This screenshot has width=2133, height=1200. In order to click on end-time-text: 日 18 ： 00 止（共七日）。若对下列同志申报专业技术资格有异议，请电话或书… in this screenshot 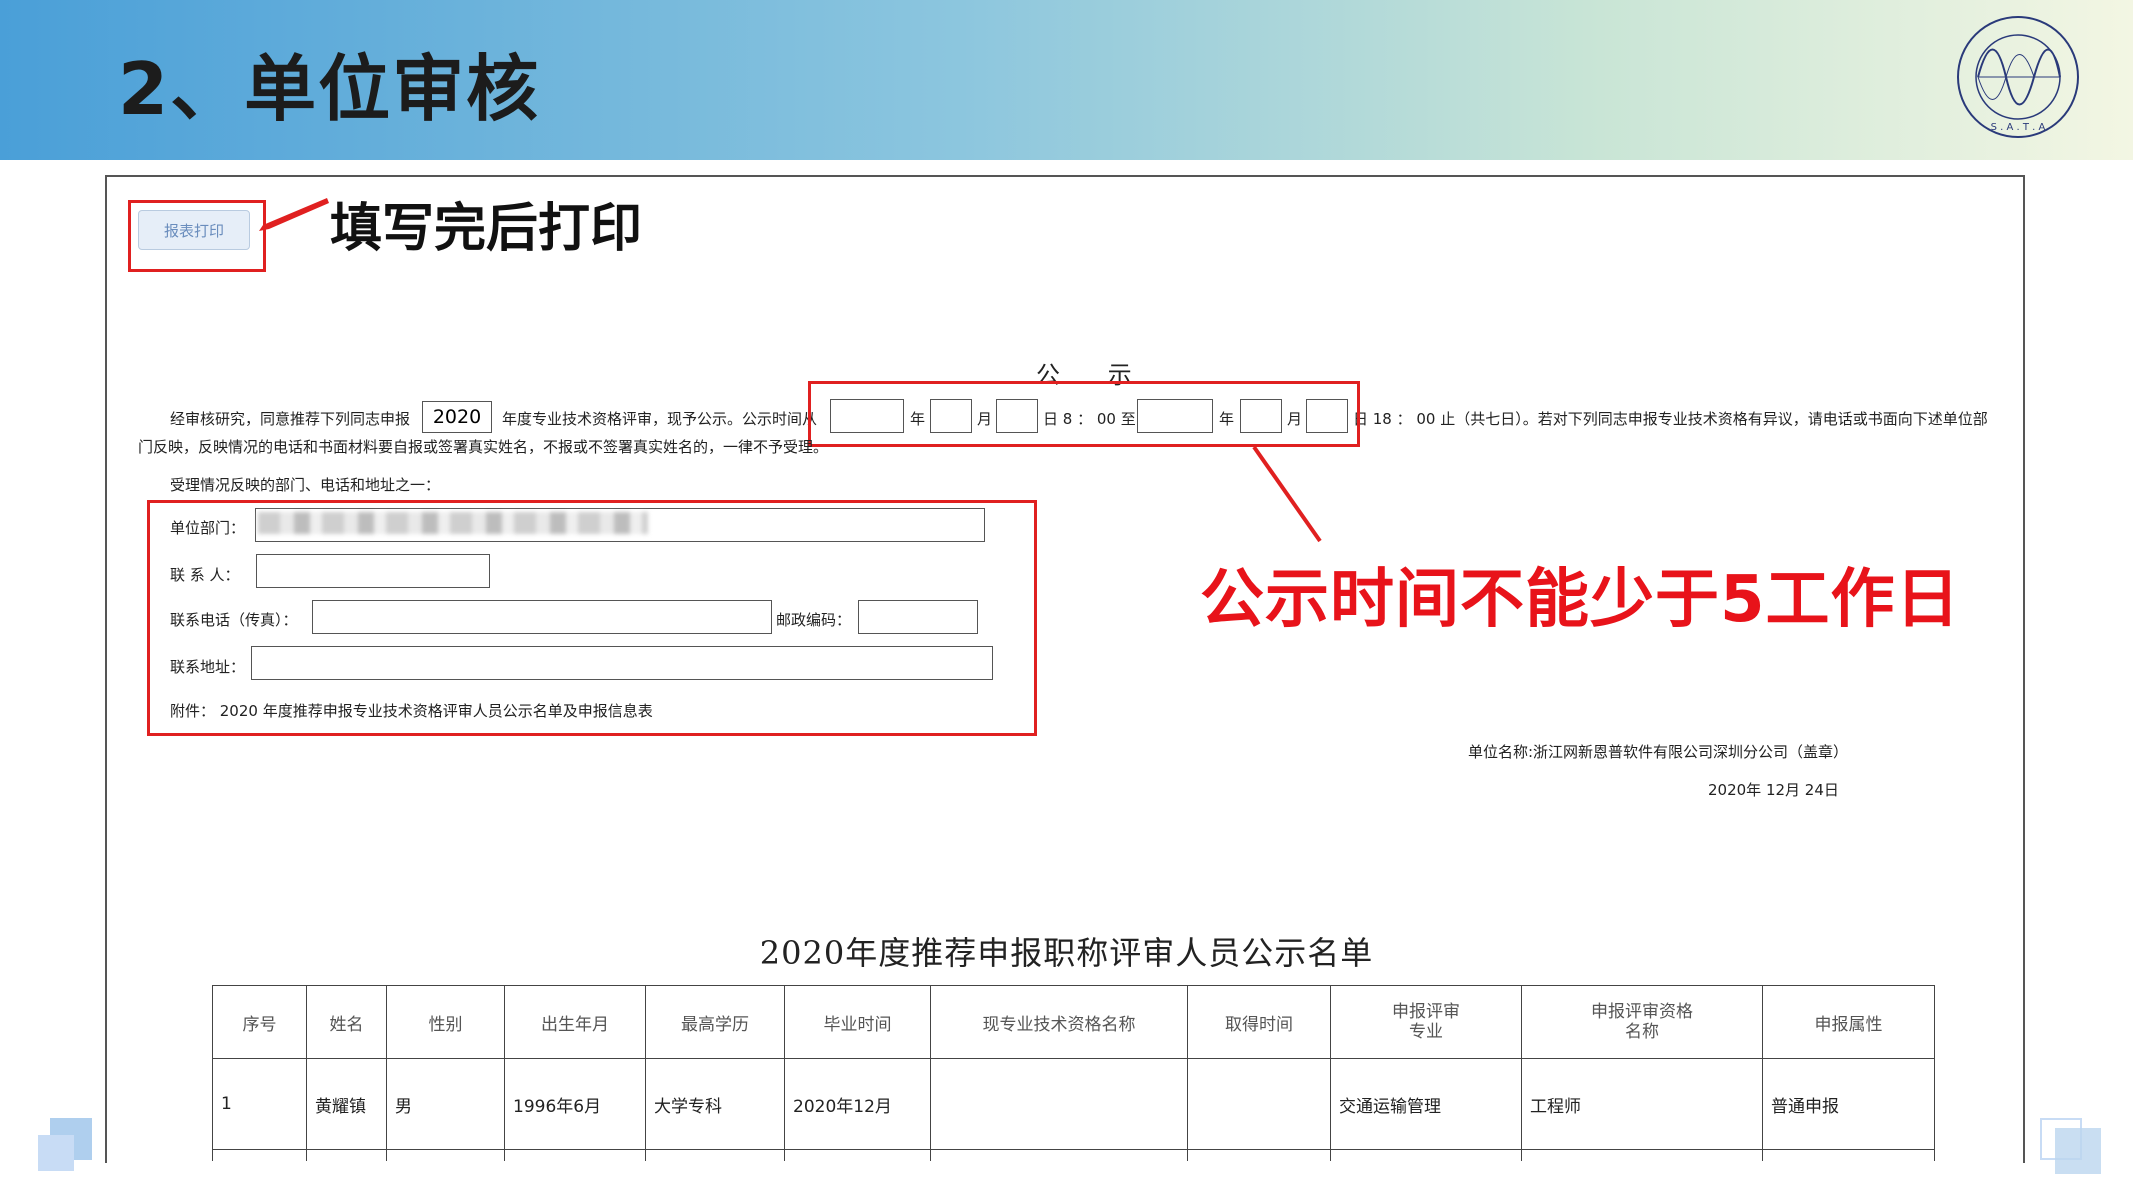, I will do `click(1670, 419)`.